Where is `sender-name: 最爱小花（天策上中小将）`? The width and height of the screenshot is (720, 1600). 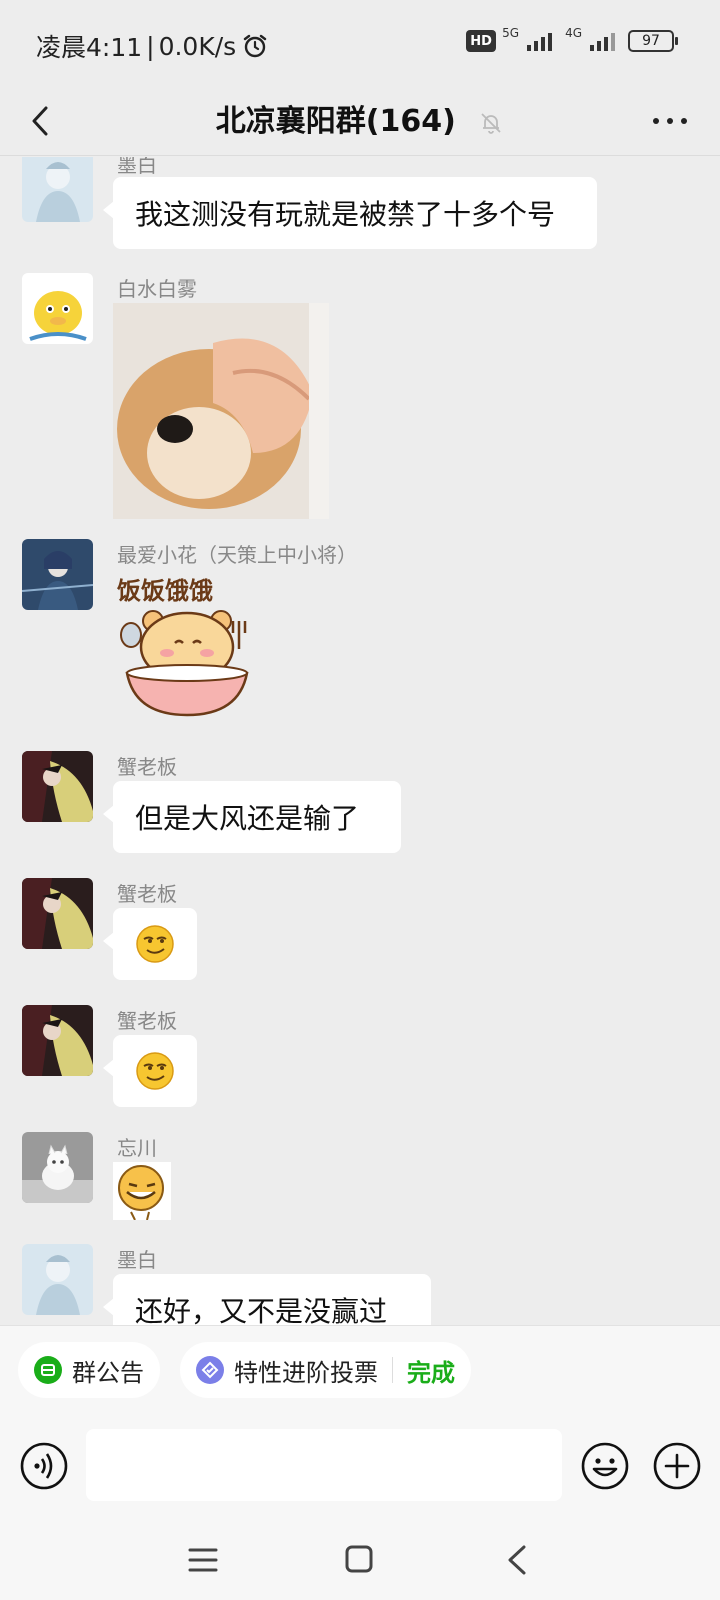 sender-name: 最爱小花（天策上中小将） is located at coordinates (237, 555).